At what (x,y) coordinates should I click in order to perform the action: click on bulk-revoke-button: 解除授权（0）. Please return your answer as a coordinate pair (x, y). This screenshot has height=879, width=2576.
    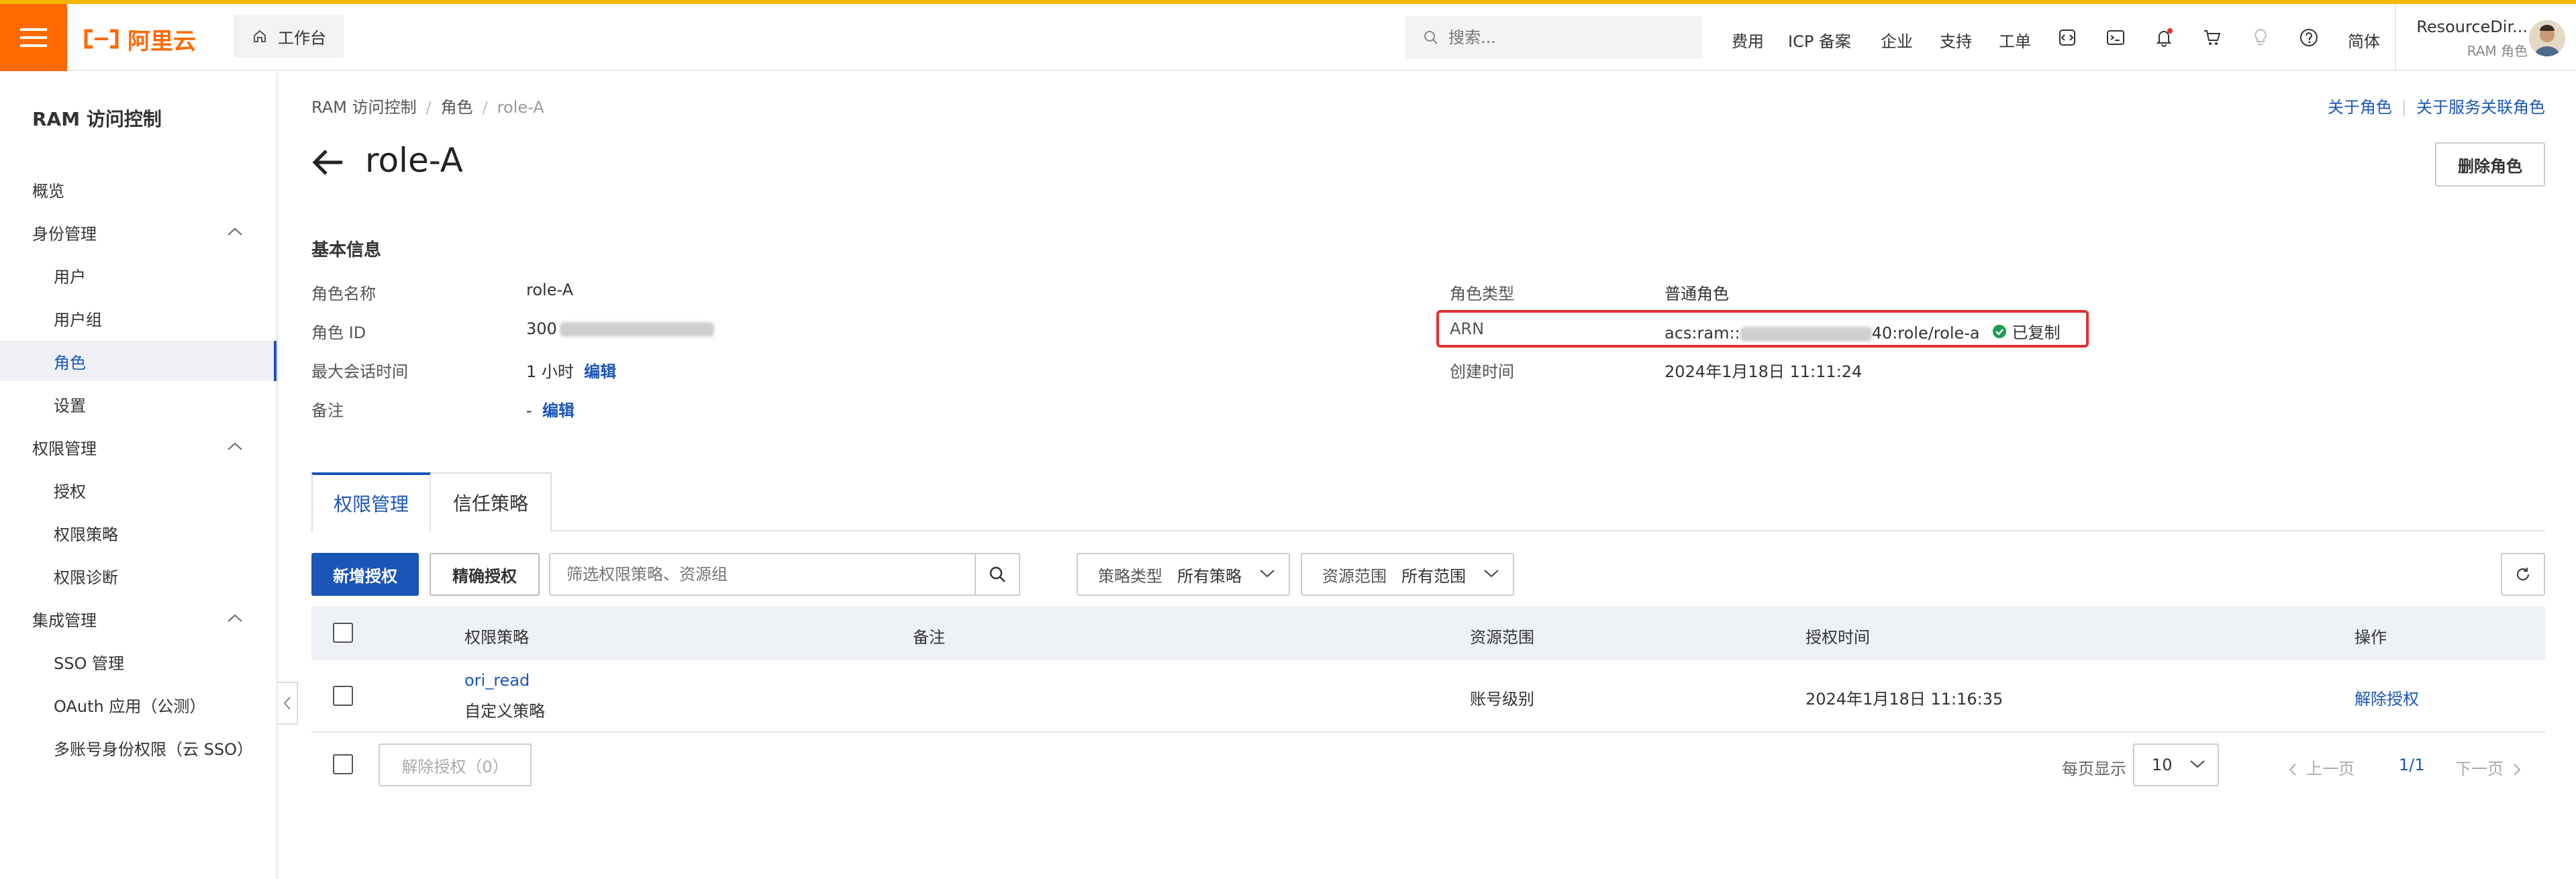
    Looking at the image, I should click on (455, 764).